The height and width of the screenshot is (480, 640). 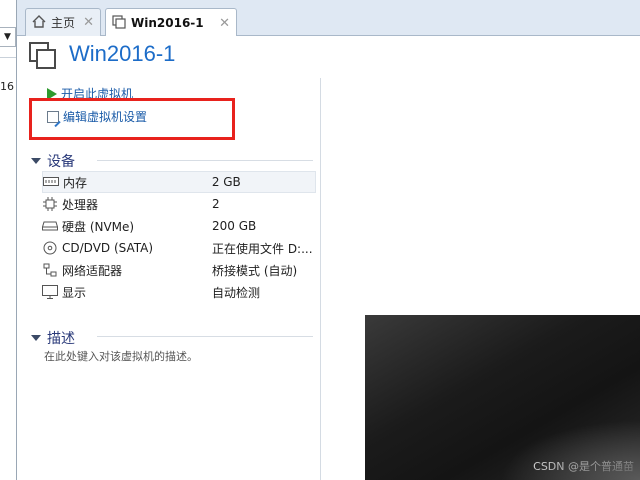 I want to click on library-dropdown: ▼, so click(x=8, y=37).